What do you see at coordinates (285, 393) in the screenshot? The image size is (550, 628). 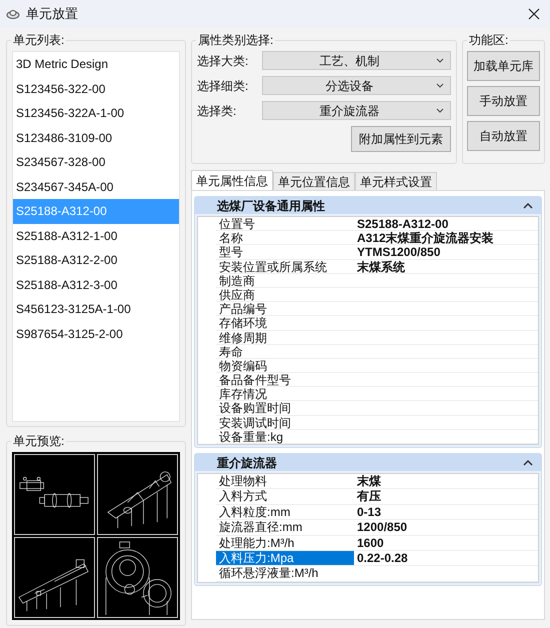 I see `property-name: 库存情况` at bounding box center [285, 393].